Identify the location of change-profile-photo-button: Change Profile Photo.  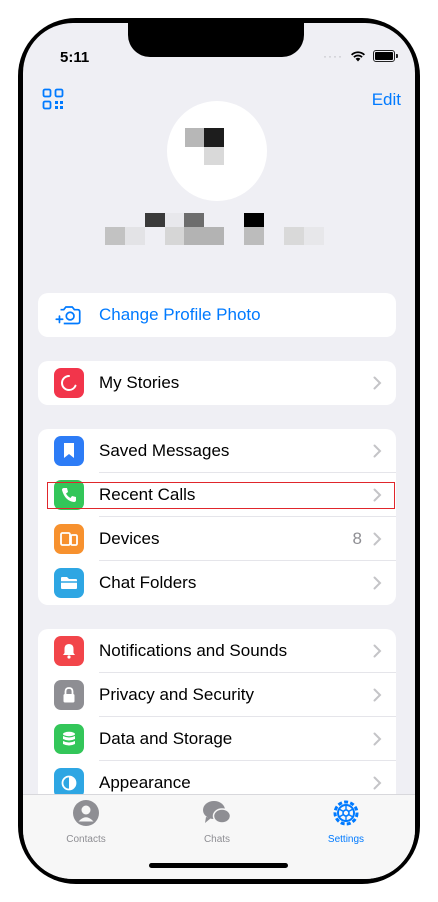
(217, 315).